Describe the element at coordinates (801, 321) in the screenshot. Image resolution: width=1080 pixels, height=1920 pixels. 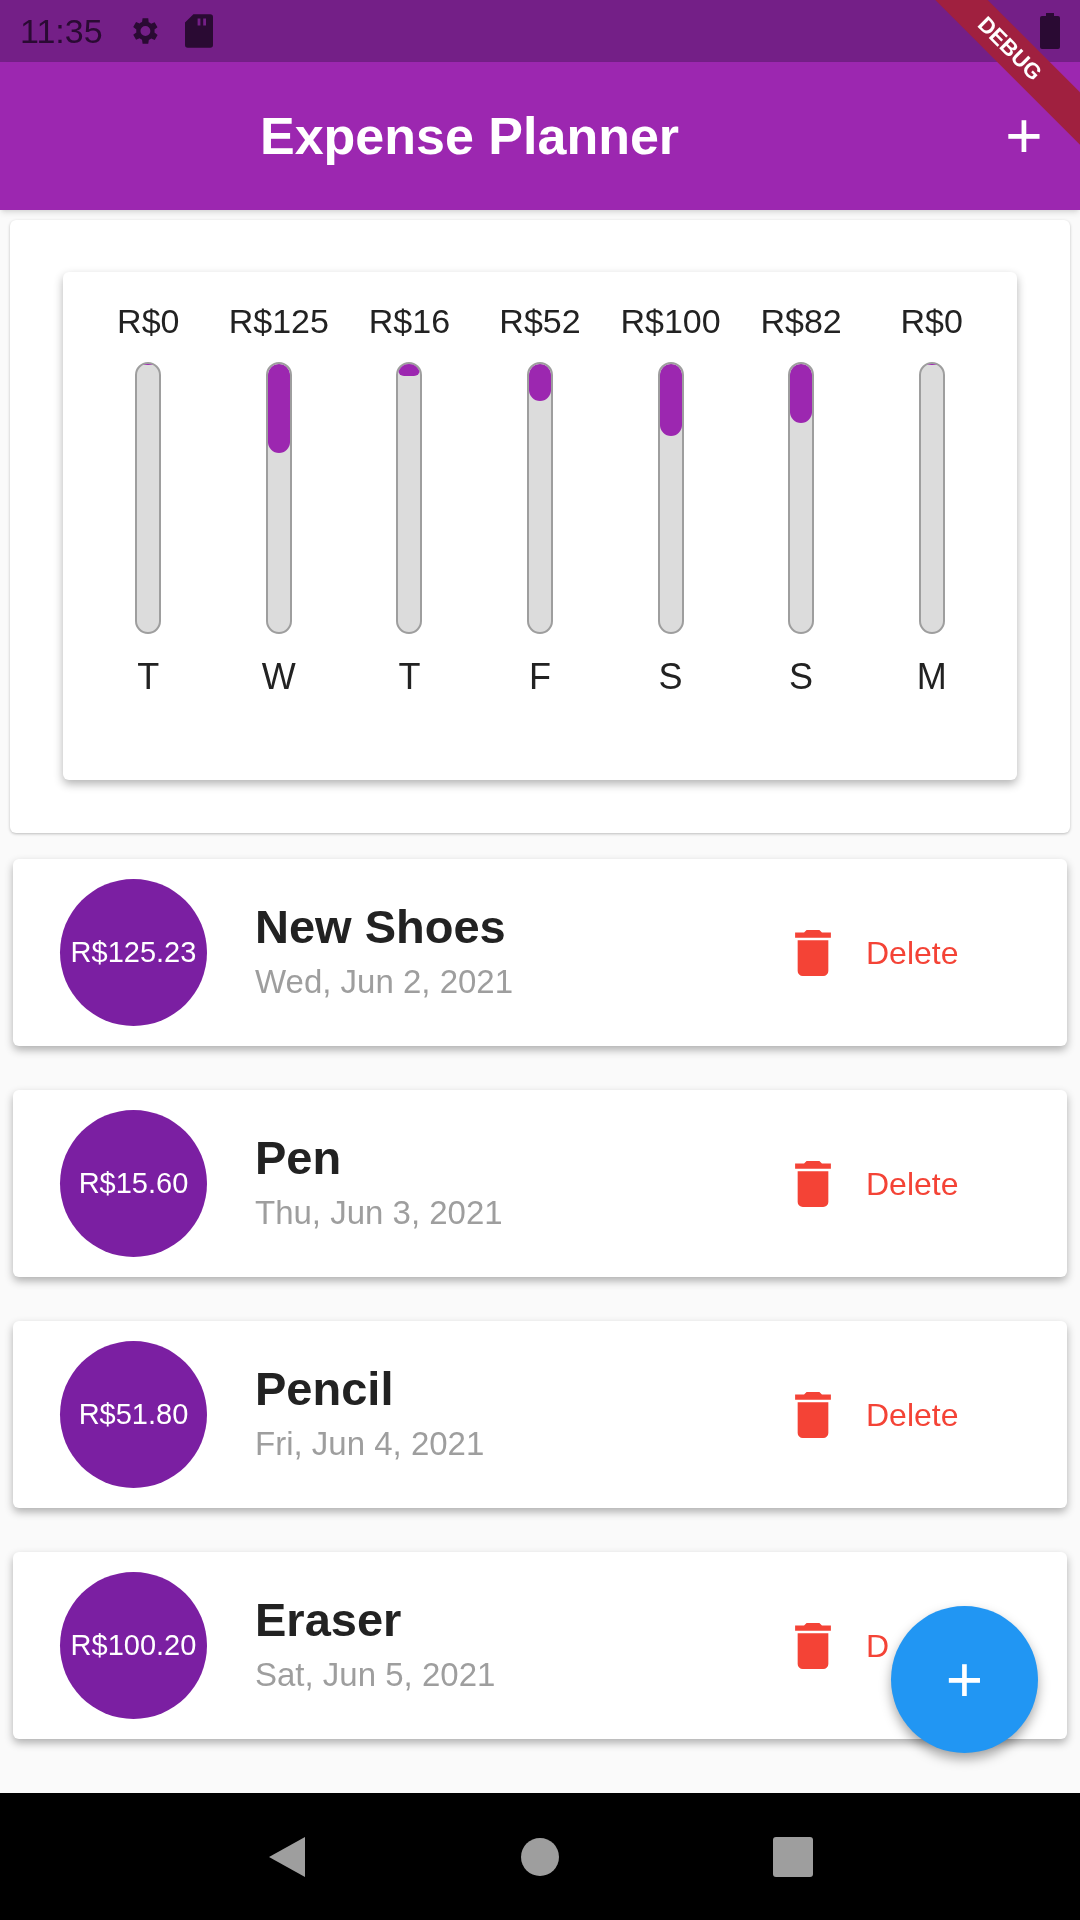
I see `amount-label: R$82` at that location.